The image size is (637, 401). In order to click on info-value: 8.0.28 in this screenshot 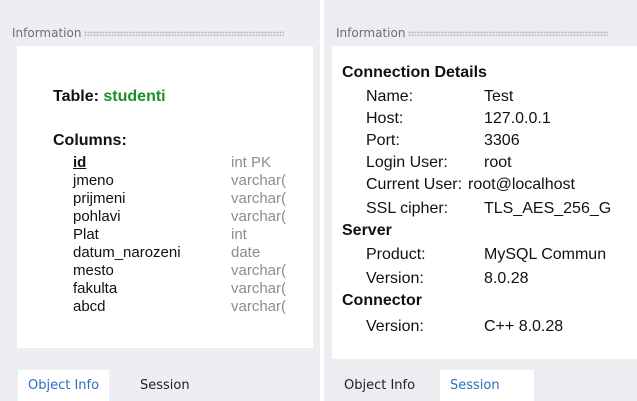, I will do `click(506, 278)`.